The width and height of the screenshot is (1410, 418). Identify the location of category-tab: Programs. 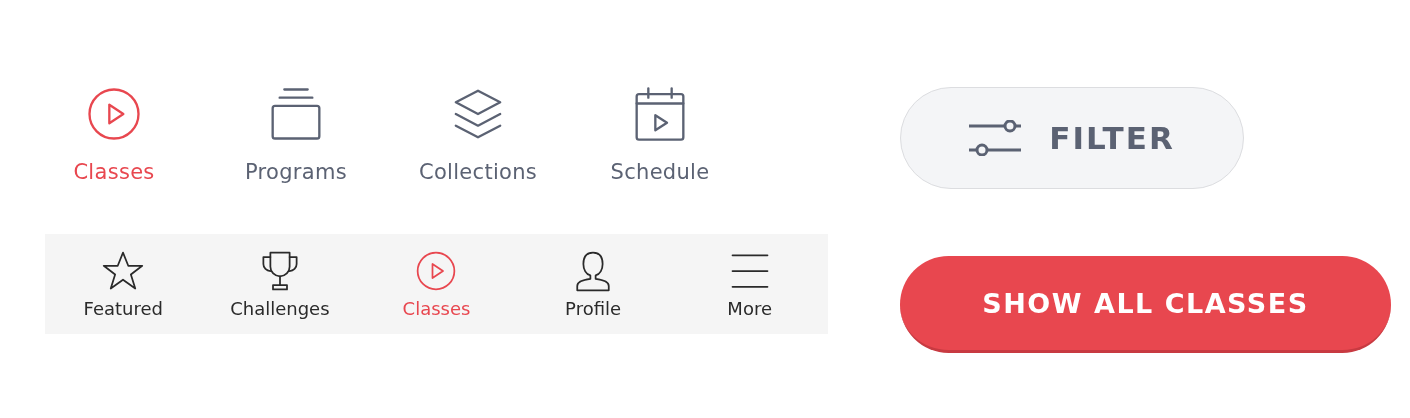
(296, 135).